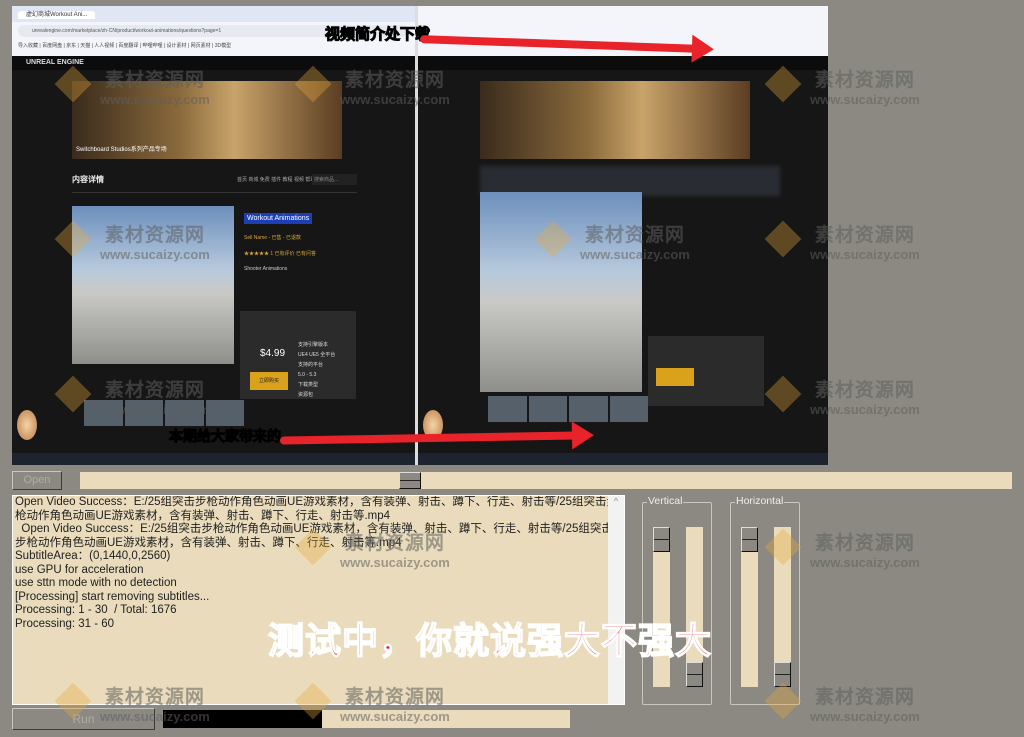 The height and width of the screenshot is (737, 1024). What do you see at coordinates (278, 218) in the screenshot?
I see `product-name: Workout Animations` at bounding box center [278, 218].